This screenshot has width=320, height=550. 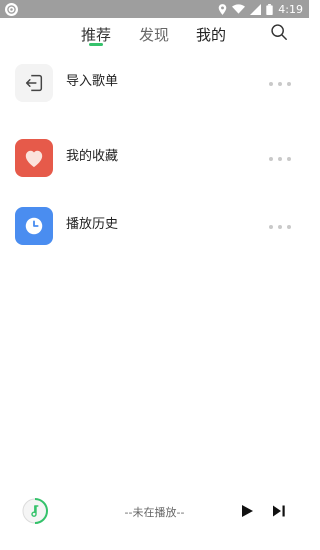 What do you see at coordinates (223, 9) in the screenshot?
I see `location-icon` at bounding box center [223, 9].